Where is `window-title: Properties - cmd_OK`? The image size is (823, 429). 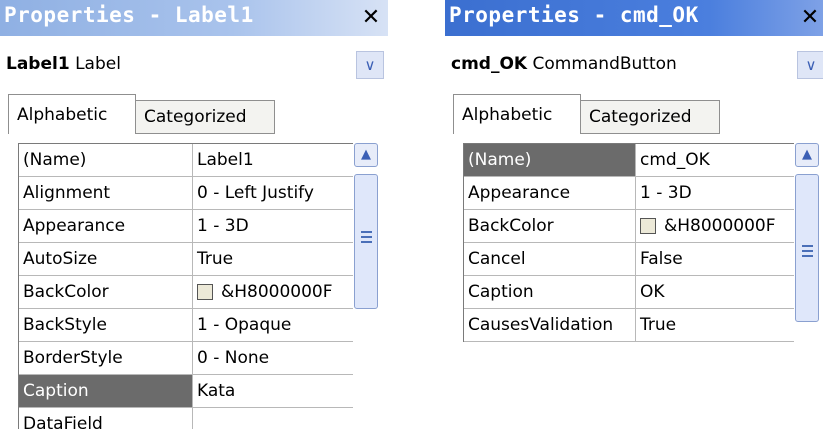 window-title: Properties - cmd_OK is located at coordinates (574, 15).